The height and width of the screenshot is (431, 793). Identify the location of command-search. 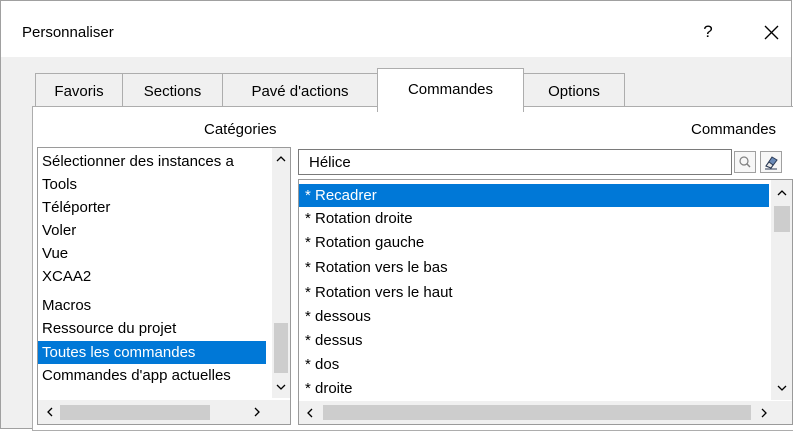
(545, 162).